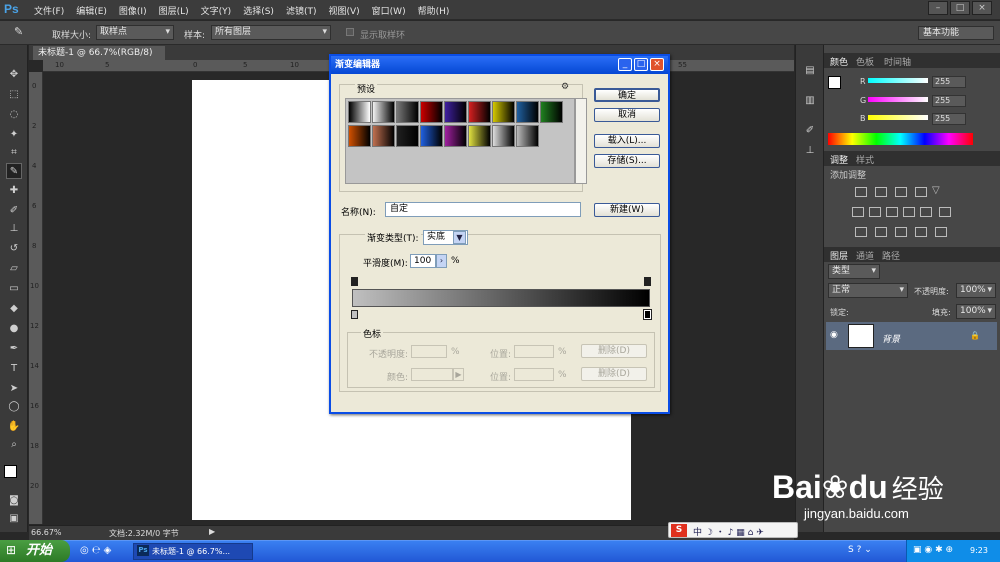  I want to click on tab-styles: 样式, so click(865, 159).